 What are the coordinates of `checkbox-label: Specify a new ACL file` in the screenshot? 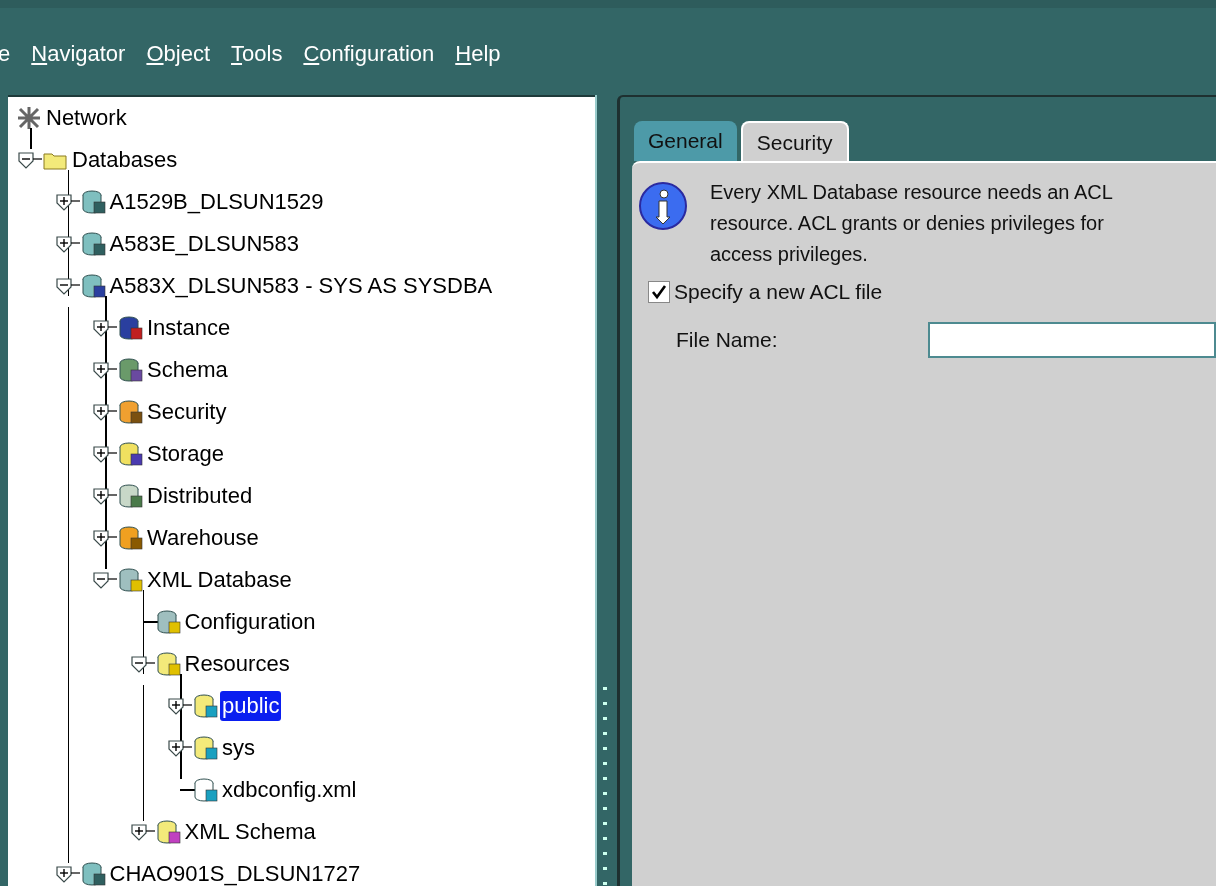 It's located at (778, 292).